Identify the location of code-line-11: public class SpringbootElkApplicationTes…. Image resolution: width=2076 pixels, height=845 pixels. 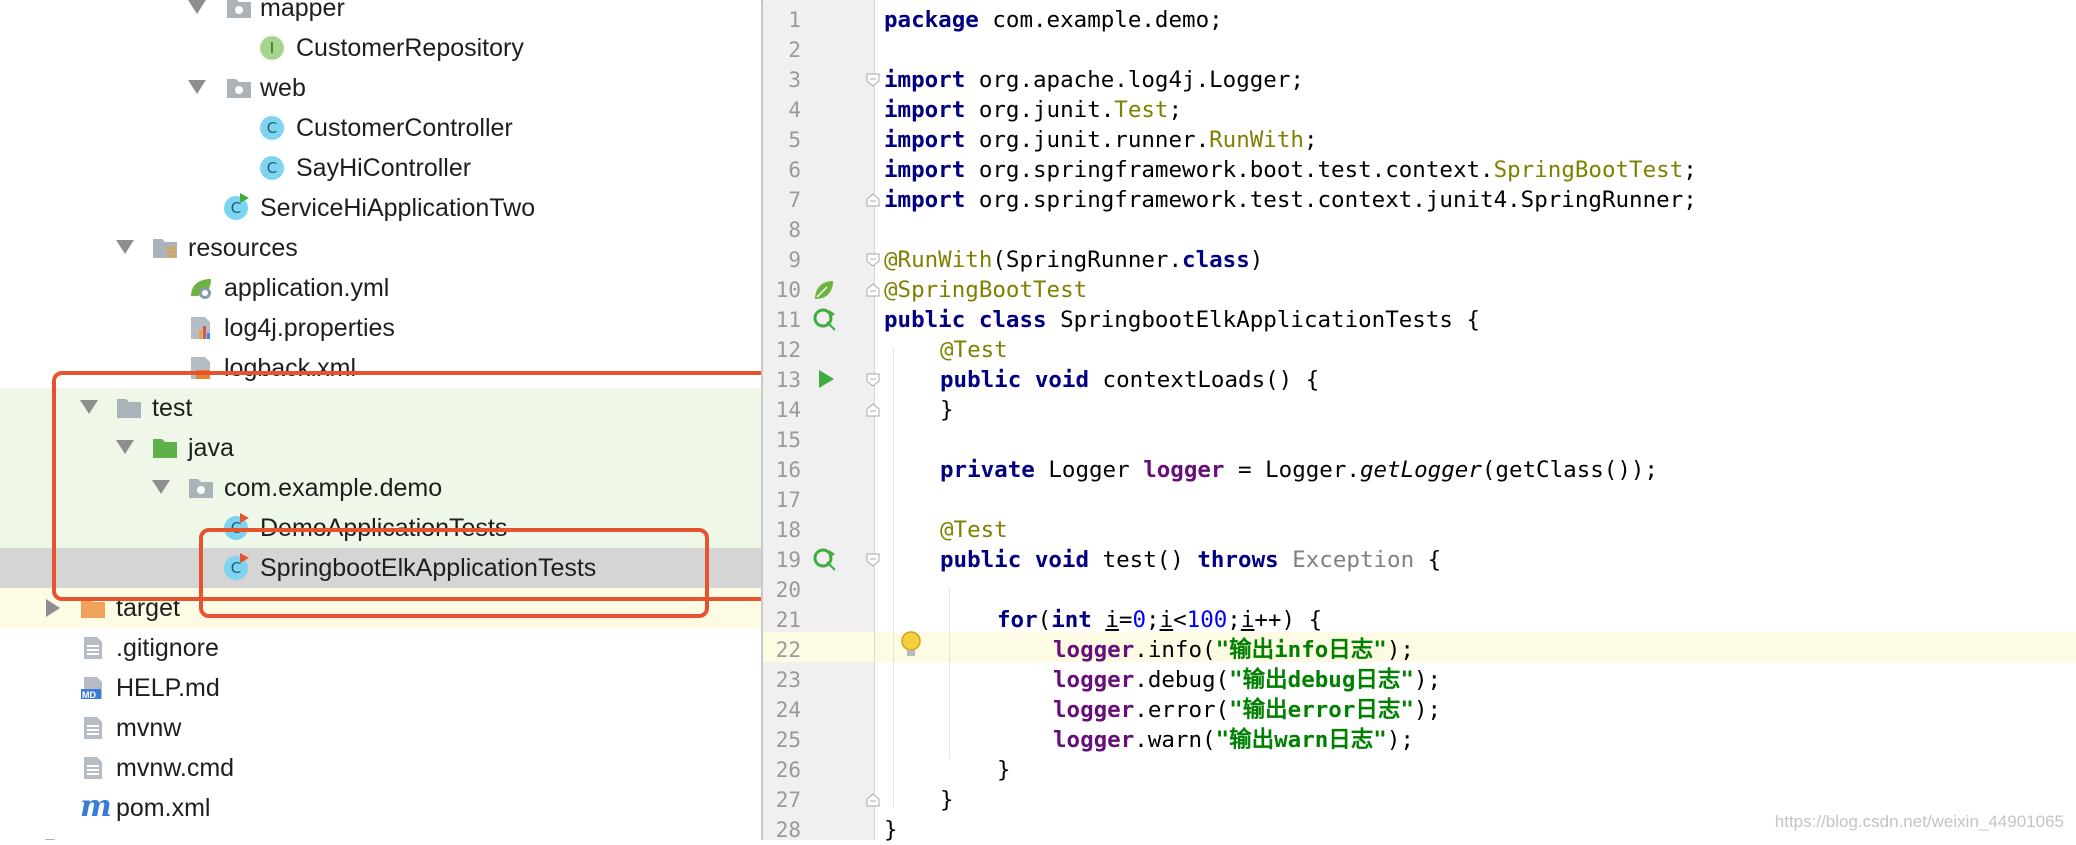
(1182, 320).